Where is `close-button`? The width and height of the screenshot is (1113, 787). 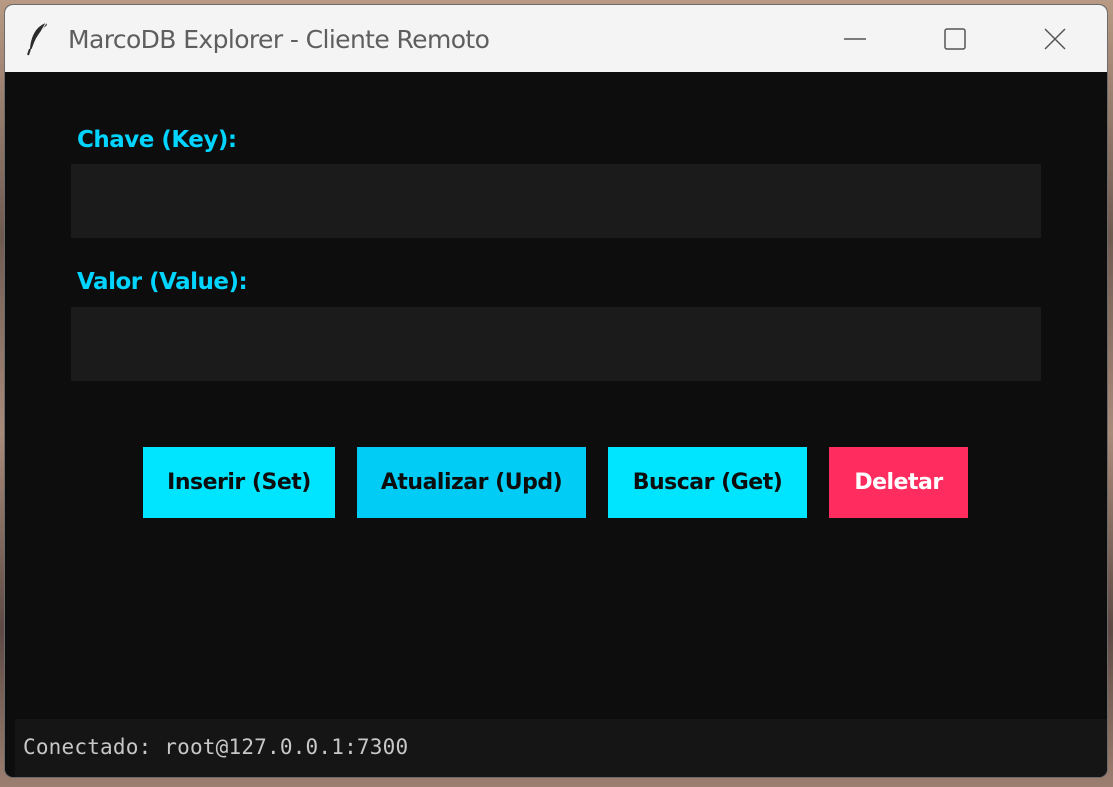 close-button is located at coordinates (1055, 38).